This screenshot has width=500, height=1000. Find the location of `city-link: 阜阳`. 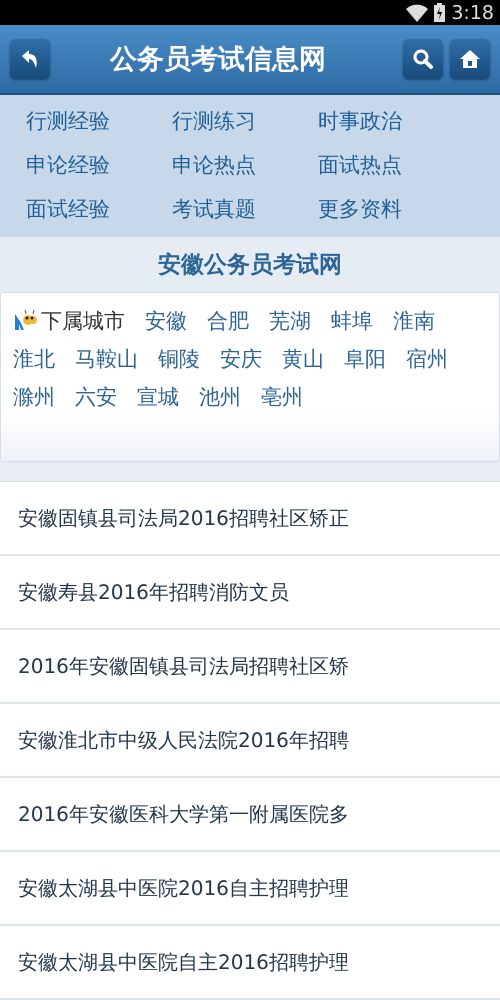

city-link: 阜阳 is located at coordinates (365, 358).